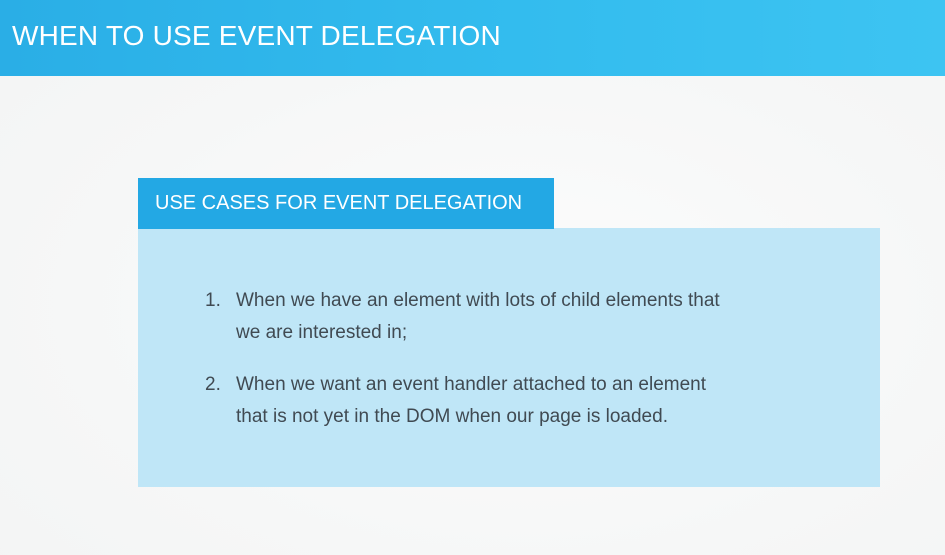  I want to click on title-bar: WHEN TO USE EVENT DELEGATION, so click(472, 38).